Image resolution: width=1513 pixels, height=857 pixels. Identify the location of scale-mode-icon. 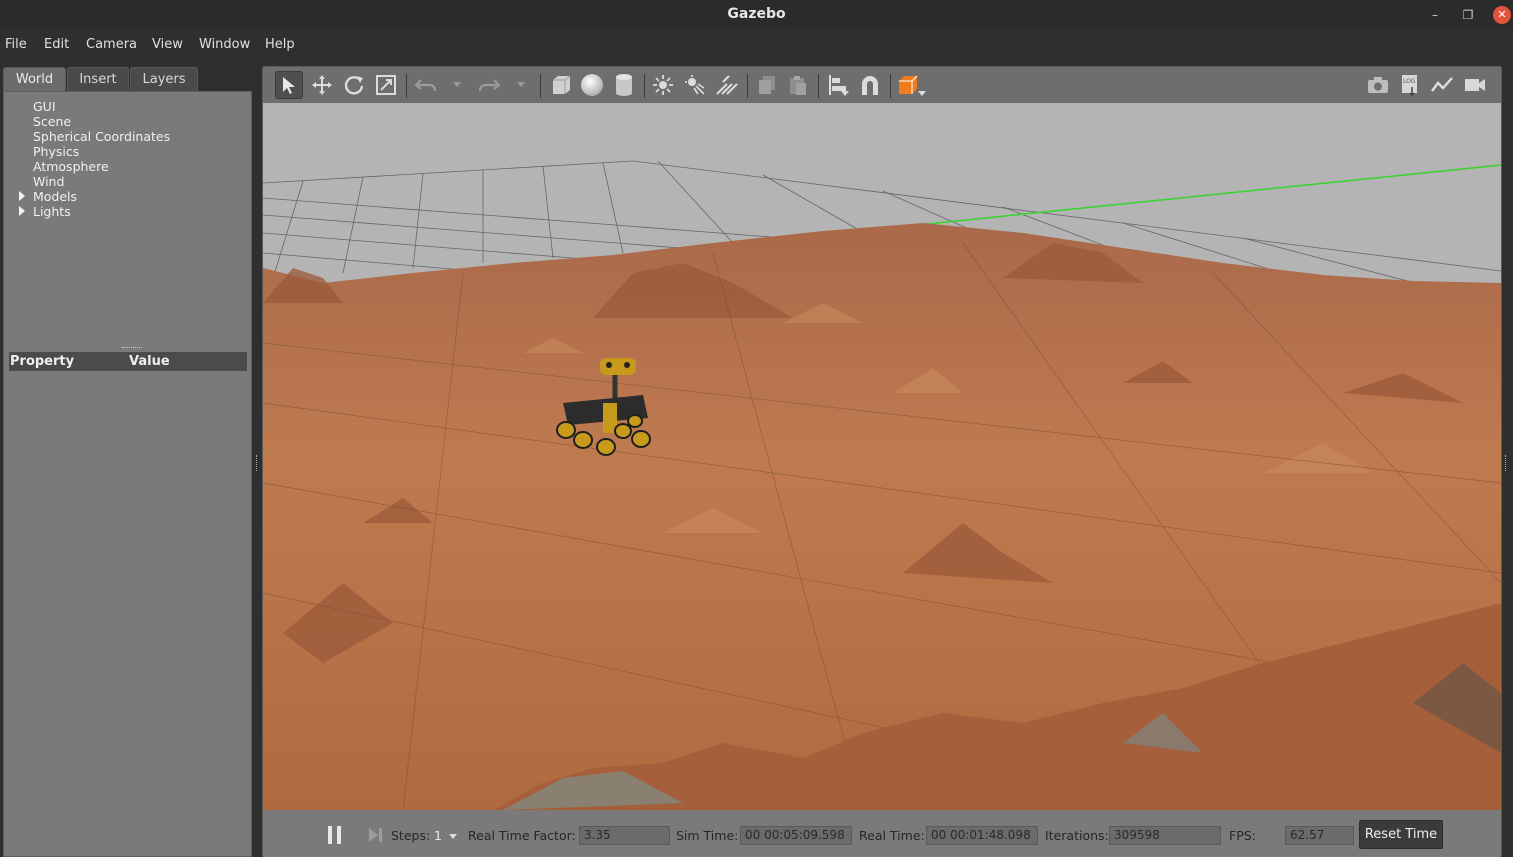
(386, 85).